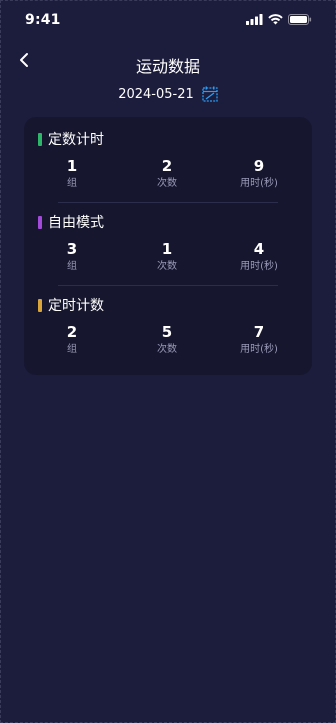 The height and width of the screenshot is (723, 336). I want to click on stat-count: 2 次数, so click(167, 174).